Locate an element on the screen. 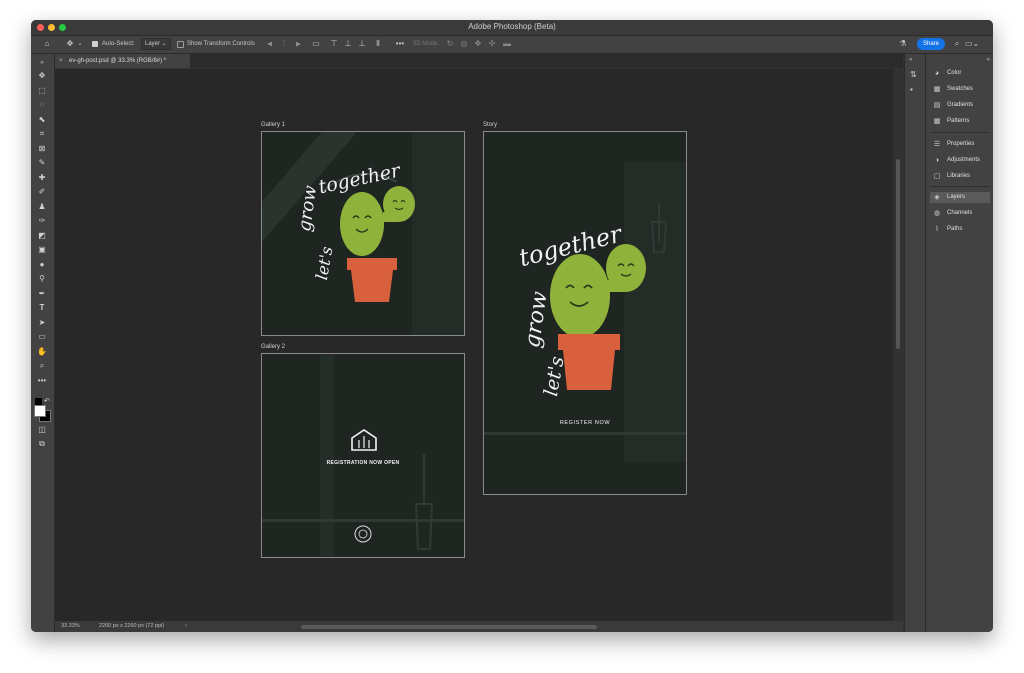 This screenshot has width=1024, height=673. vertical-scroll-thumb is located at coordinates (898, 254).